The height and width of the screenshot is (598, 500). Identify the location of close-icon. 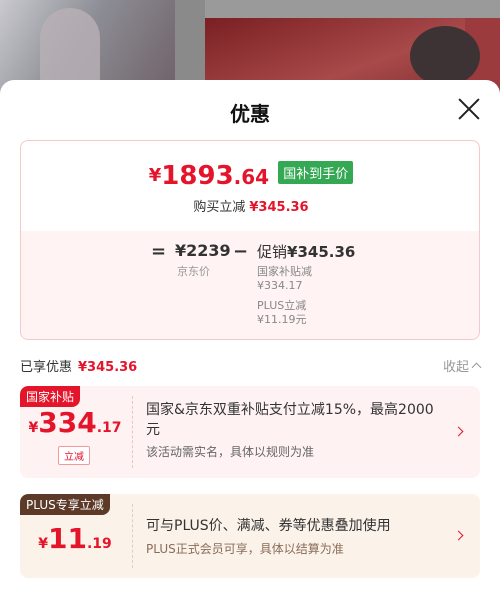
(469, 109).